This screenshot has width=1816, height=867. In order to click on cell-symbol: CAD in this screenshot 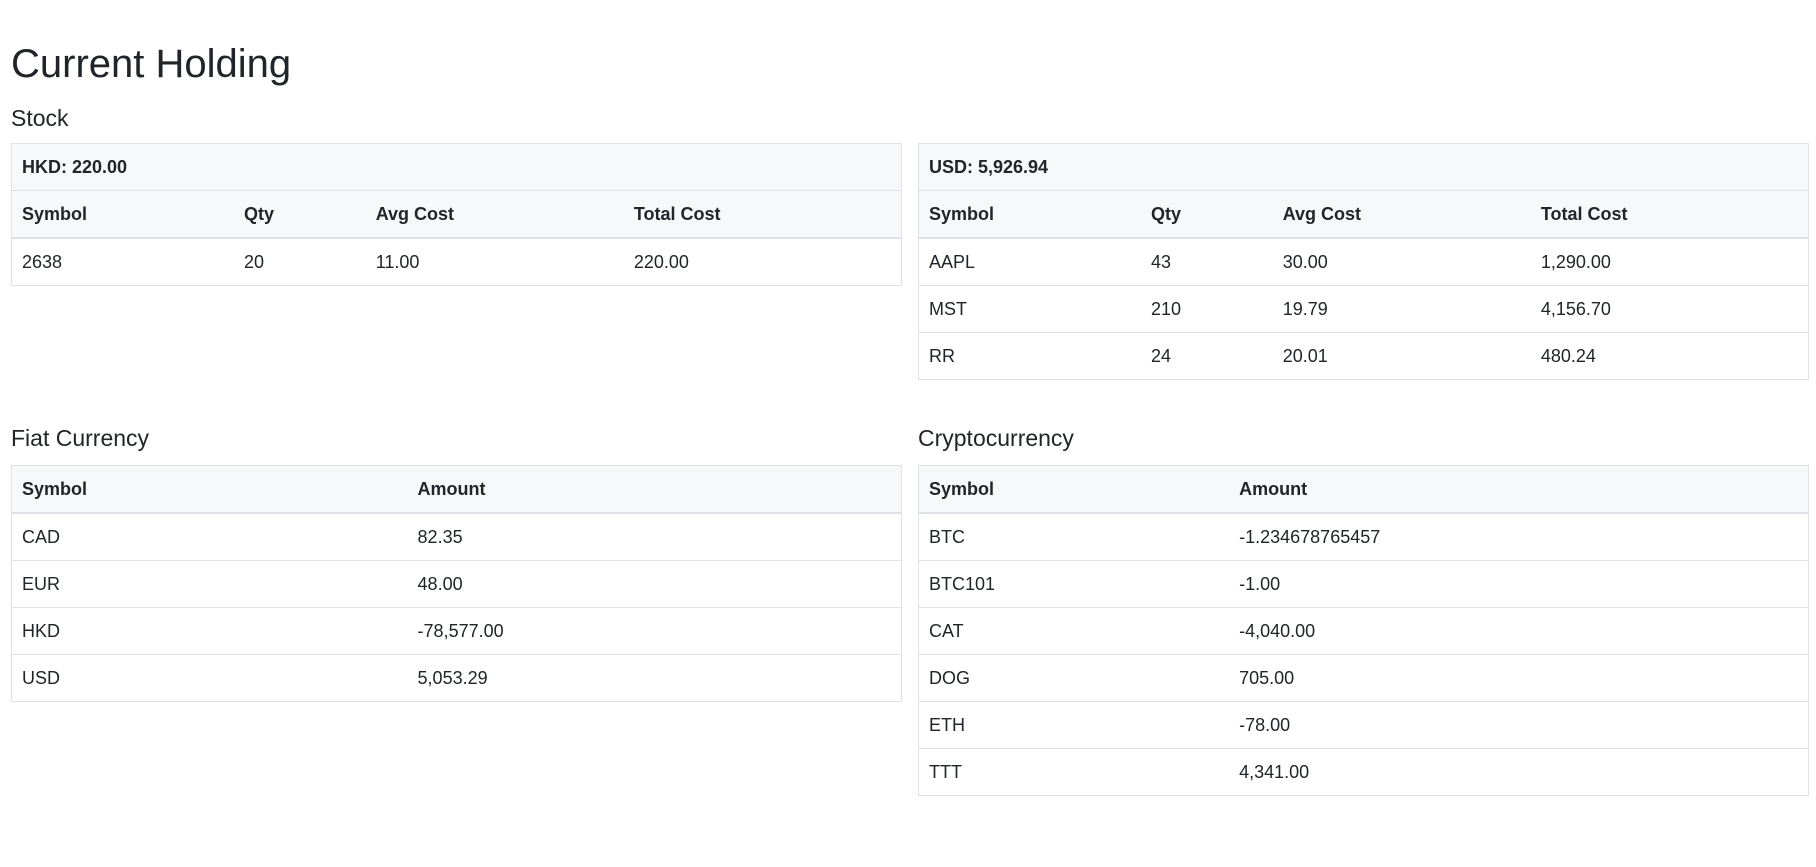, I will do `click(209, 536)`.